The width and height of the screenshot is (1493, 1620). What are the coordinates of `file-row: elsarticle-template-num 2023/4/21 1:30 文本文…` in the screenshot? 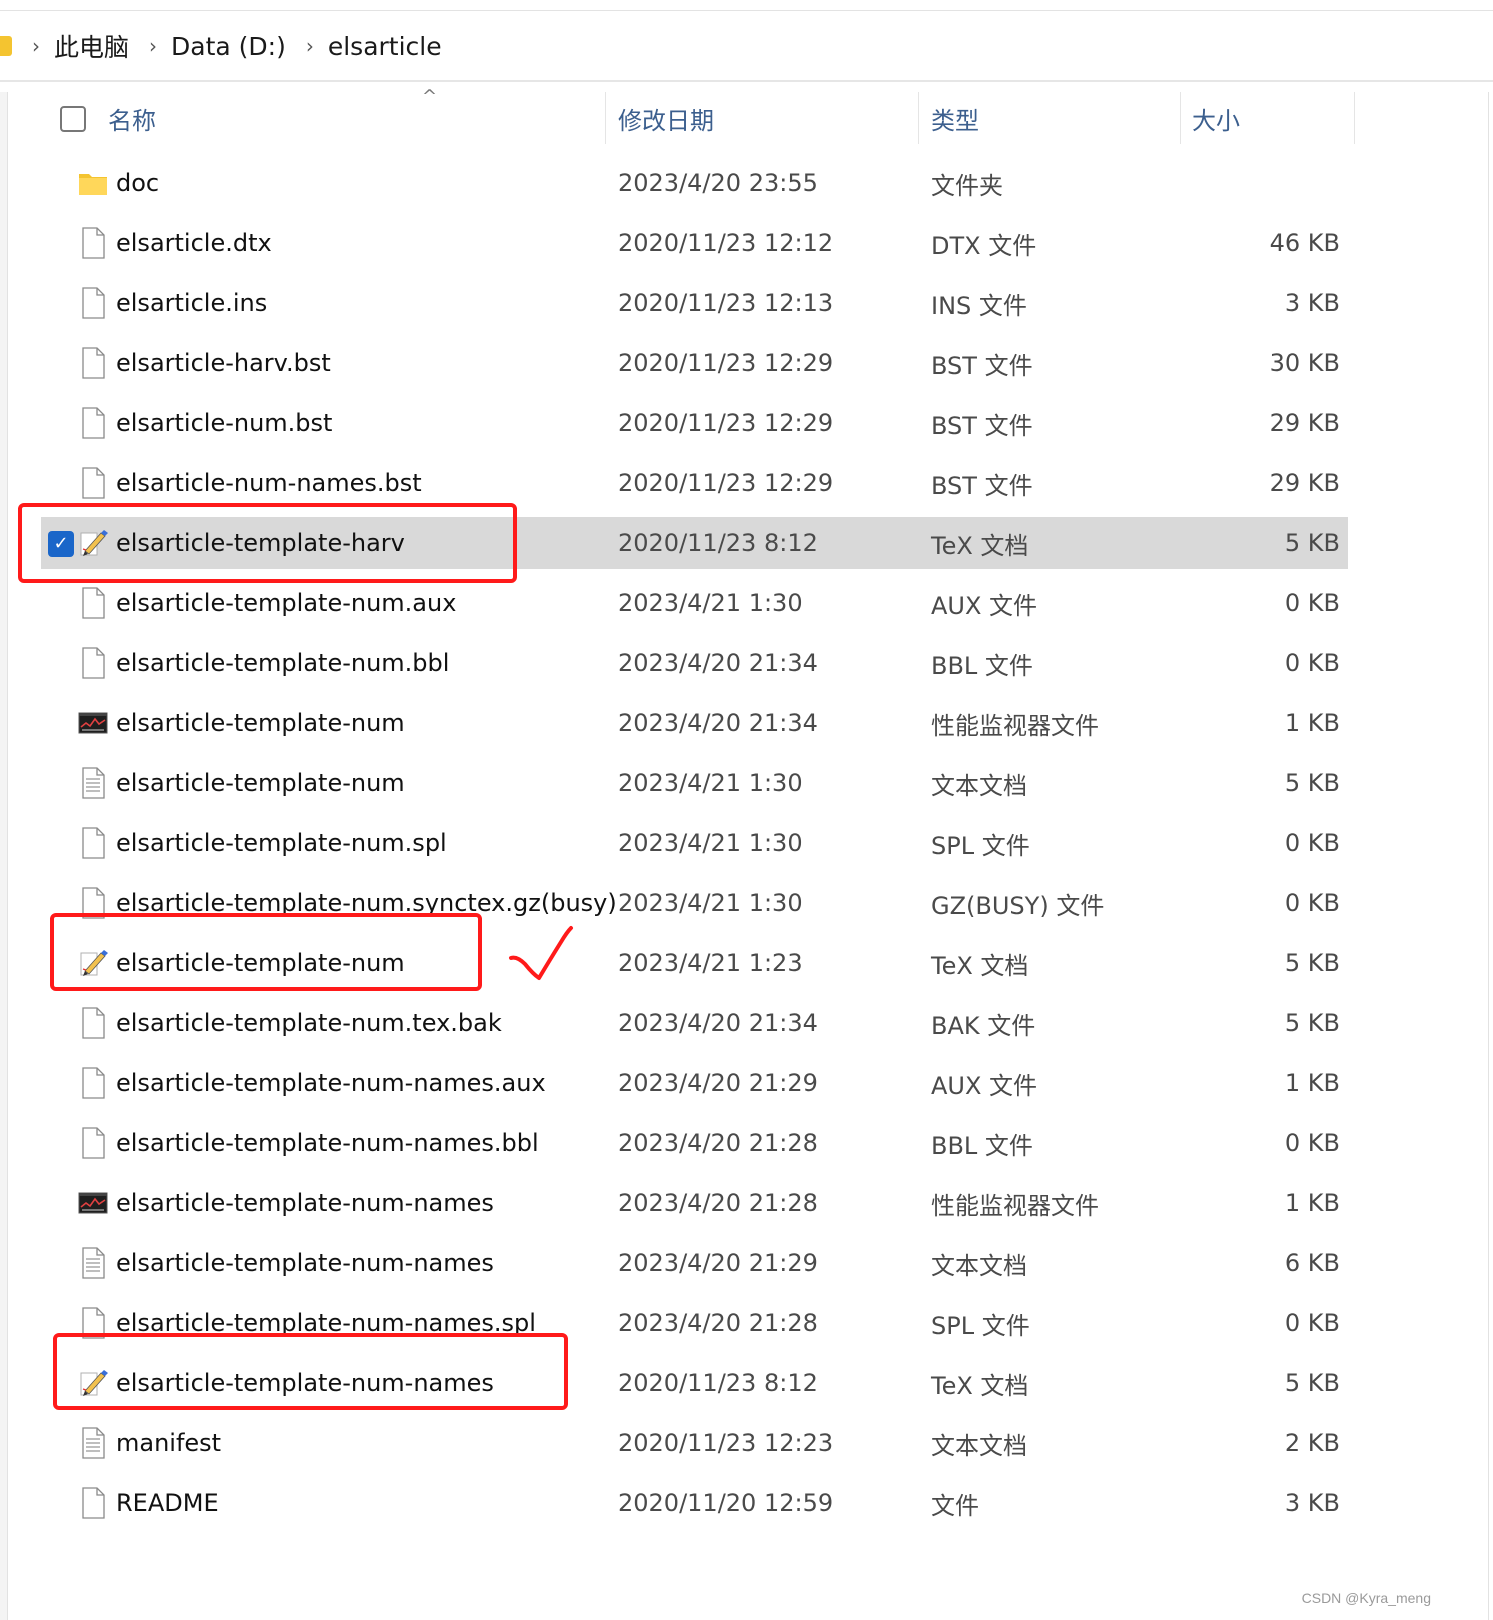 It's located at (746, 783).